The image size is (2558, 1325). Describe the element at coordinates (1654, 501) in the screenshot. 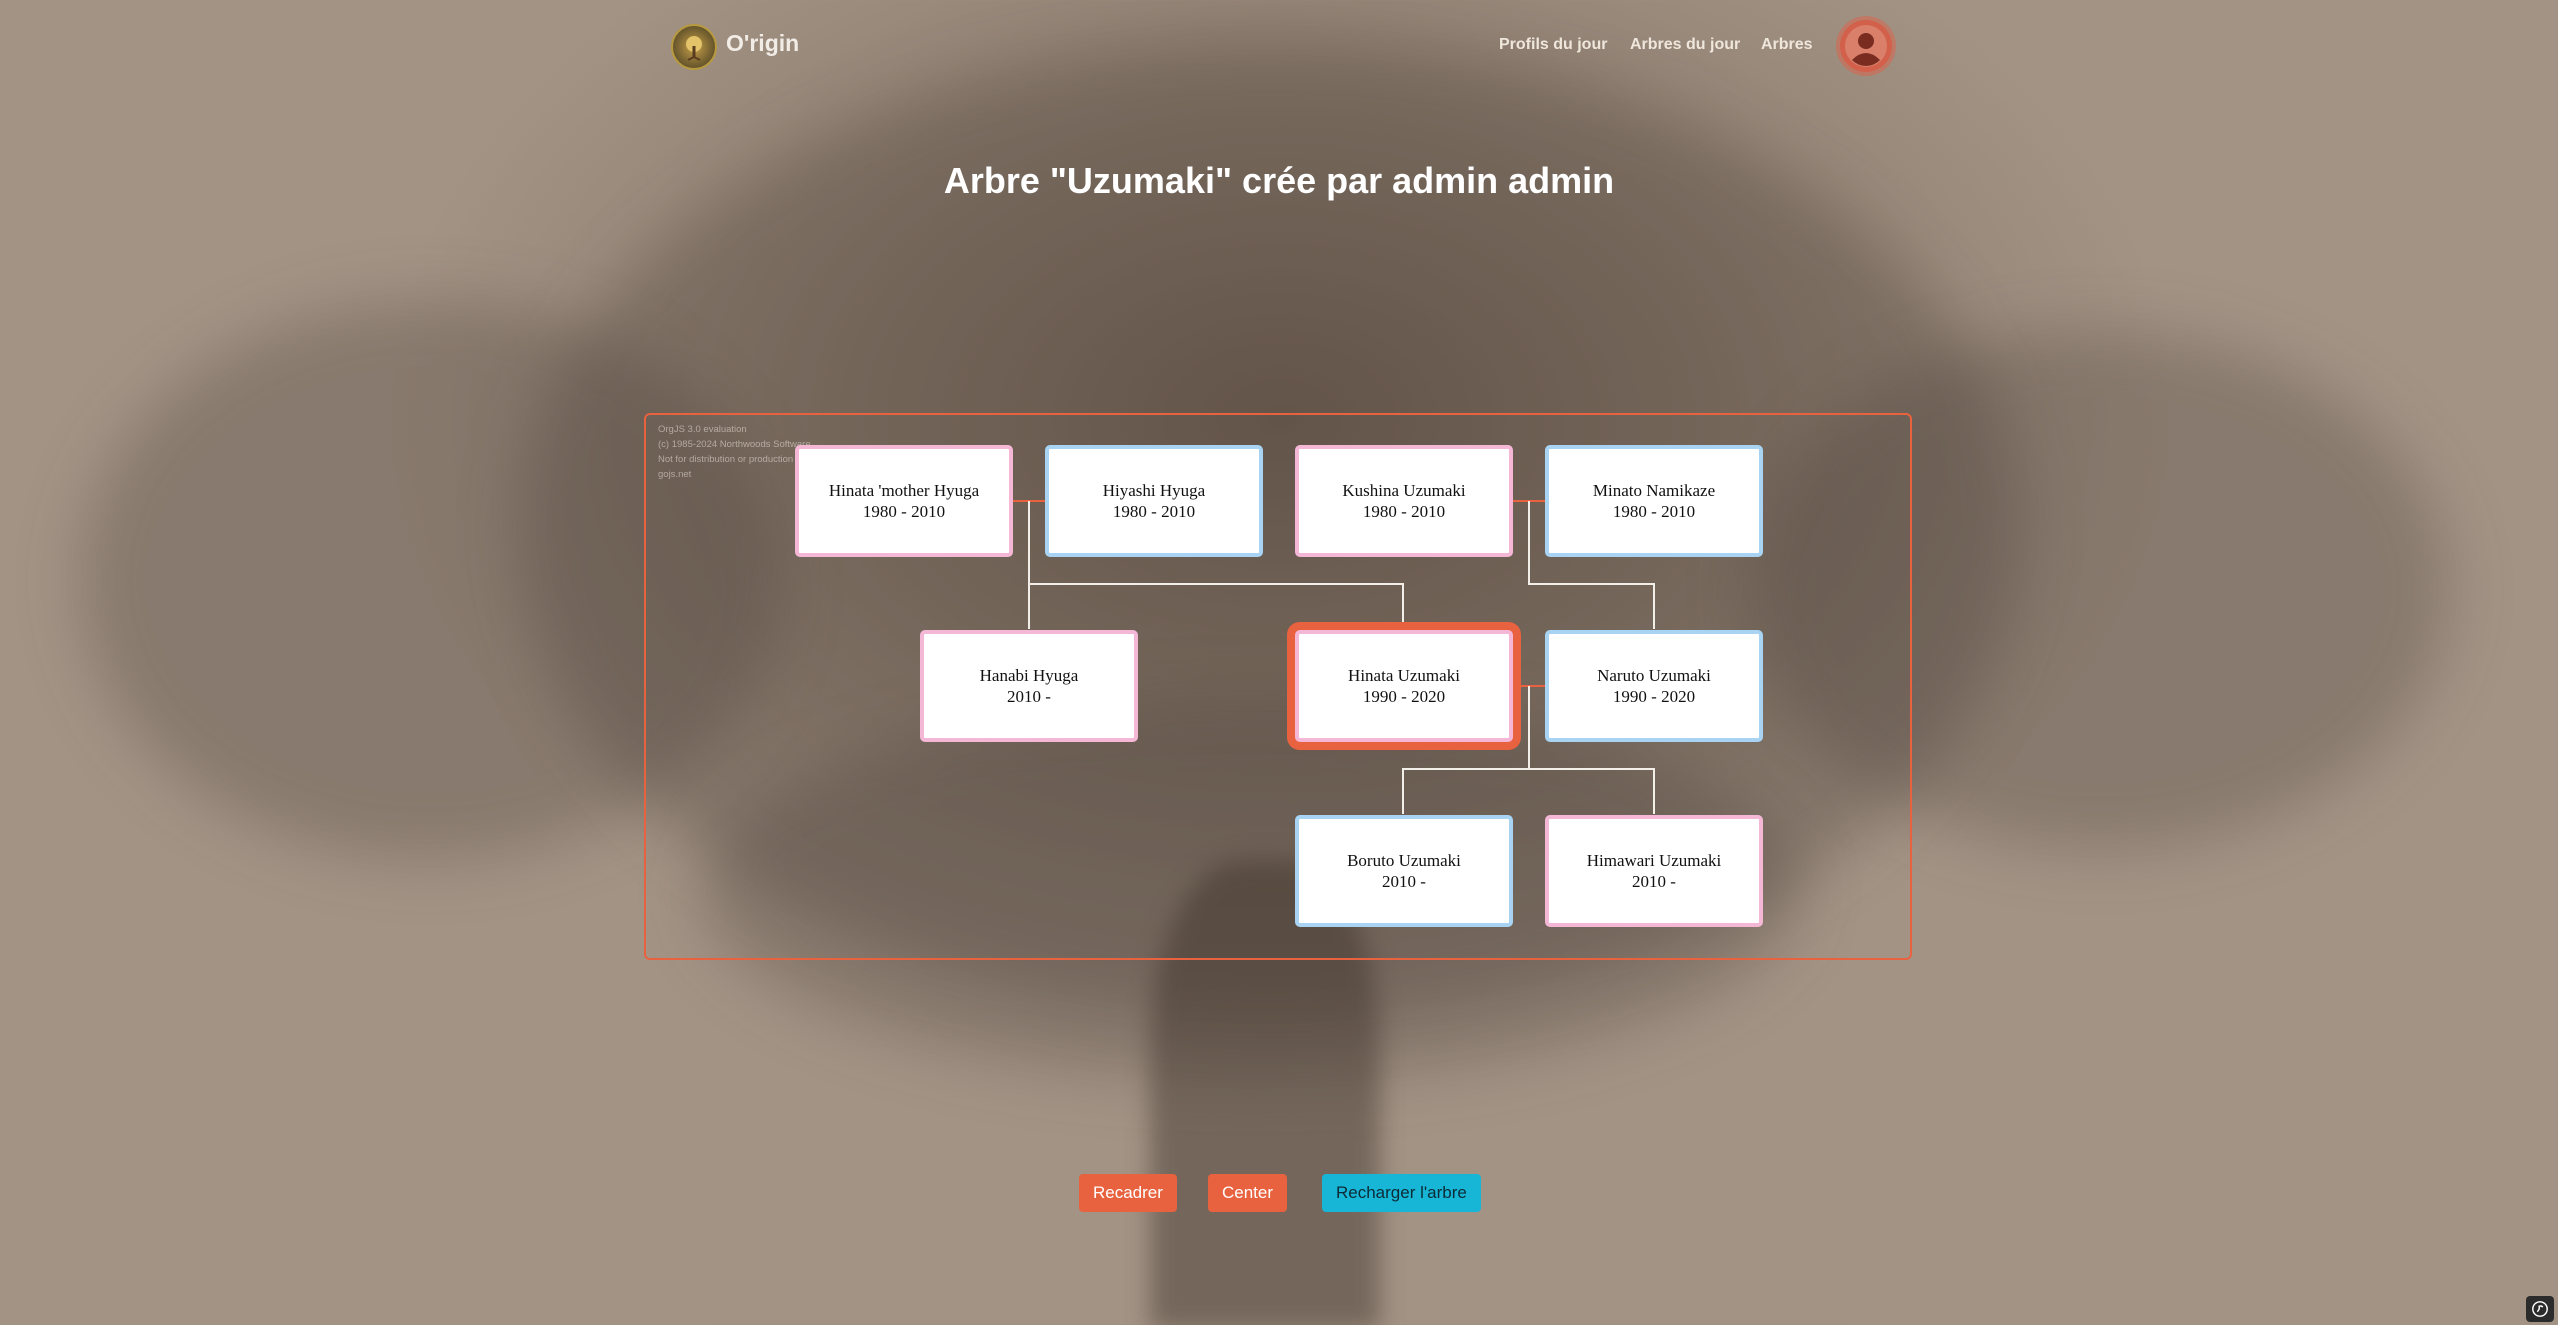

I see `person-node-minato-namikaze: Minato Namikaze 1980 - 2010` at that location.